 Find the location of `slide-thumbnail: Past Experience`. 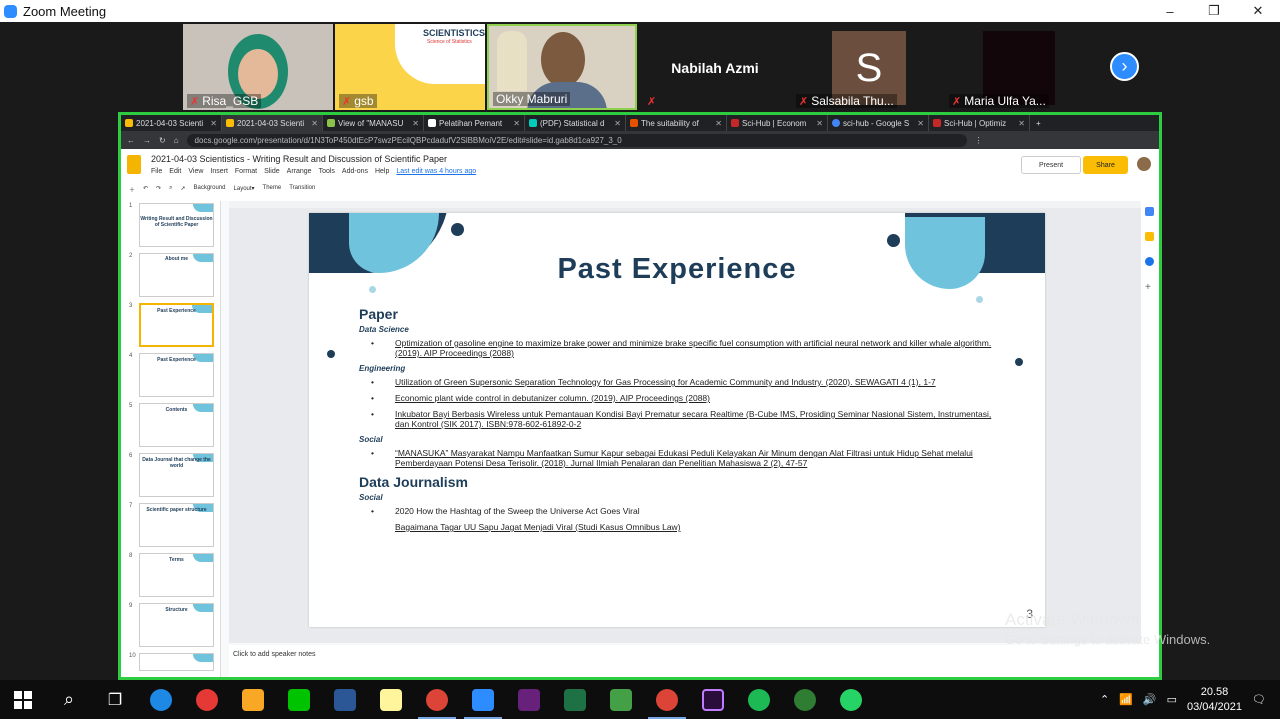

slide-thumbnail: Past Experience is located at coordinates (176, 375).